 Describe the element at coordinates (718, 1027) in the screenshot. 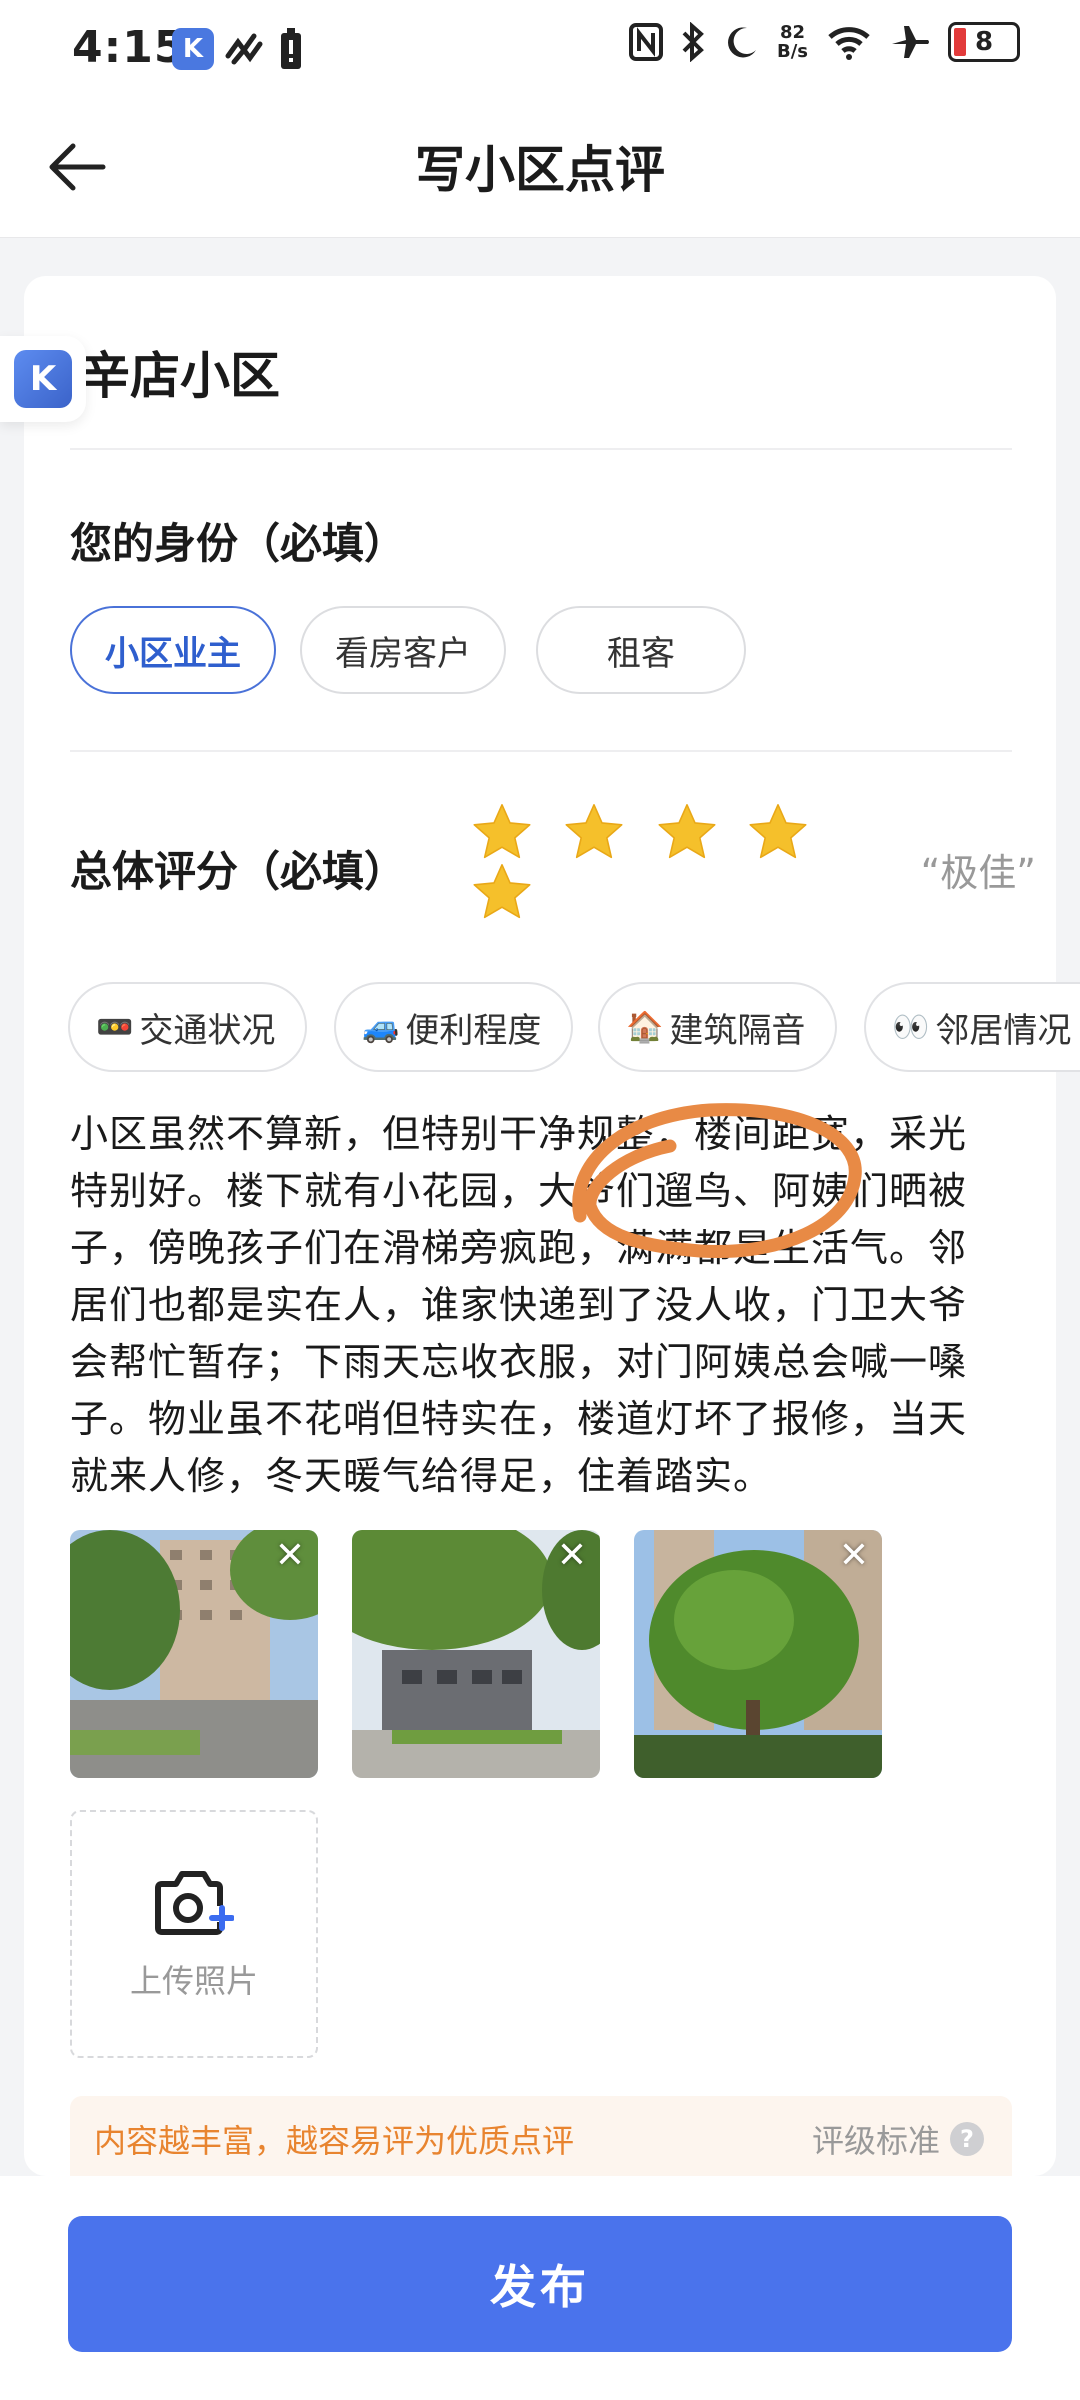

I see `tag-soundproofing: 🏠 建筑隔音` at that location.